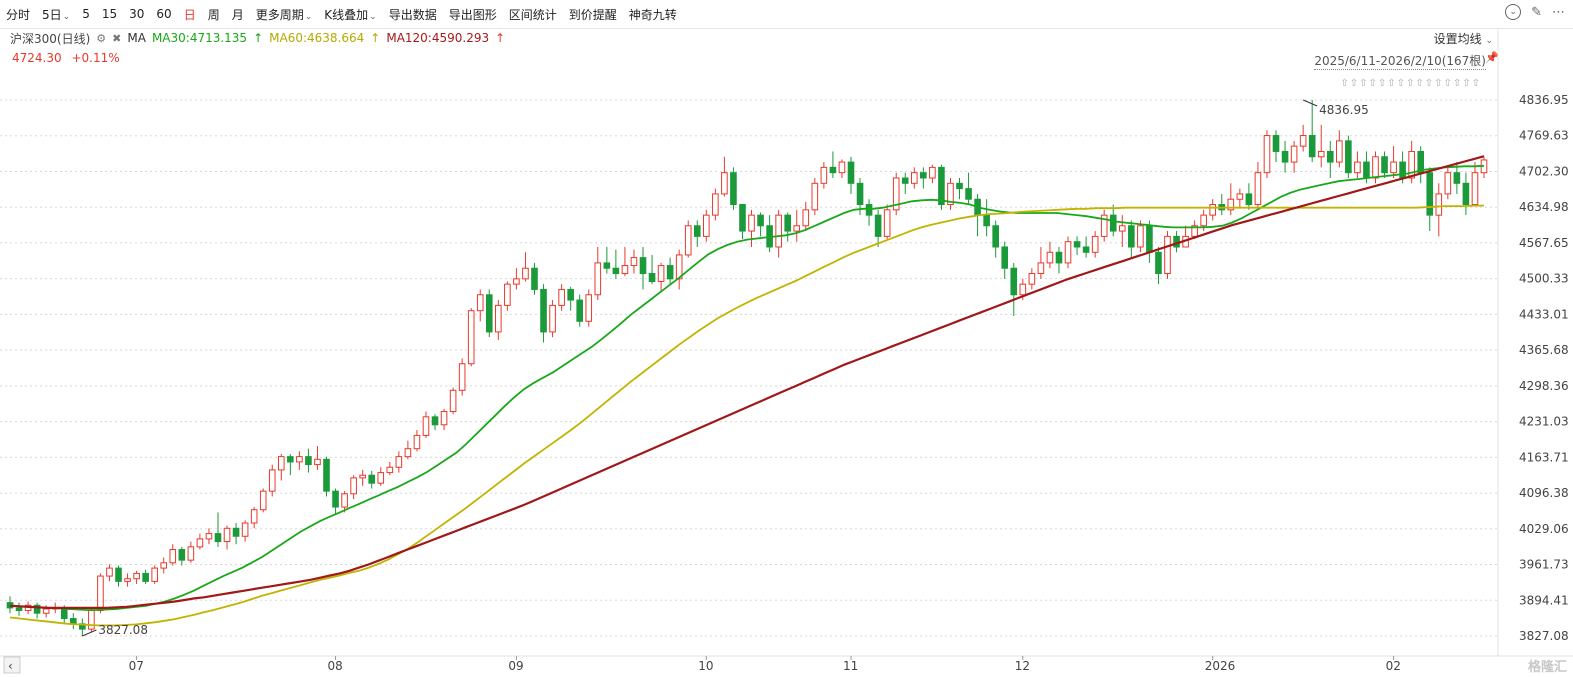 This screenshot has height=677, width=1573. Describe the element at coordinates (705, 666) in the screenshot. I see `x-tick-label: 10` at that location.